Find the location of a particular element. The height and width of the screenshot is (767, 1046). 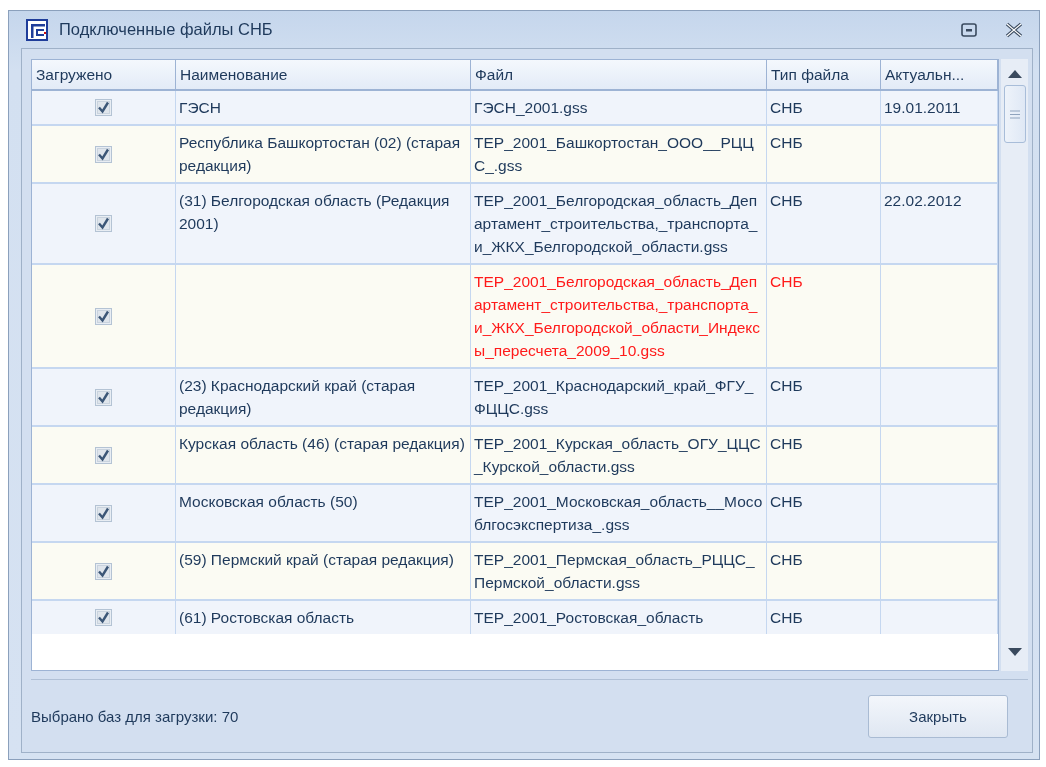

close-dialog-button: Закрыть is located at coordinates (938, 716).